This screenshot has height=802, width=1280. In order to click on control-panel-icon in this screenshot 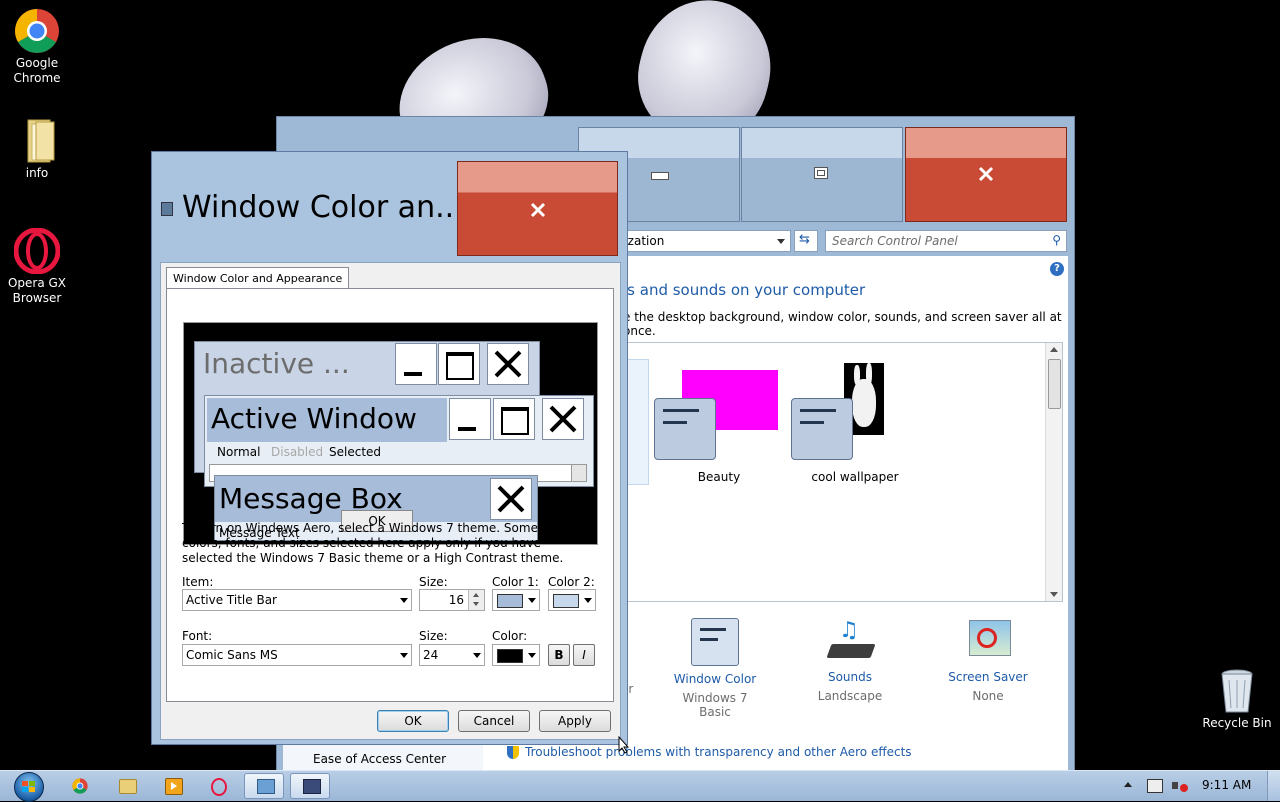, I will do `click(266, 786)`.